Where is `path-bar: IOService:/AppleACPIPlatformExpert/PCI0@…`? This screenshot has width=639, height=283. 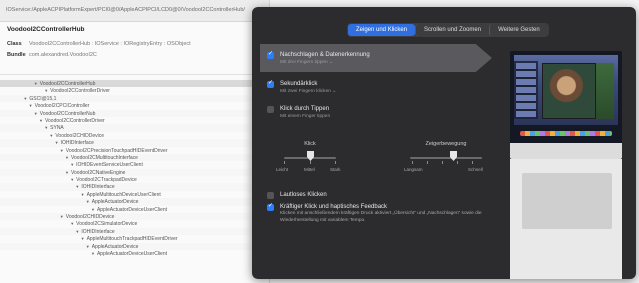
path-bar: IOService:/AppleACPIPlatformExpert/PCI0@… is located at coordinates (134, 11).